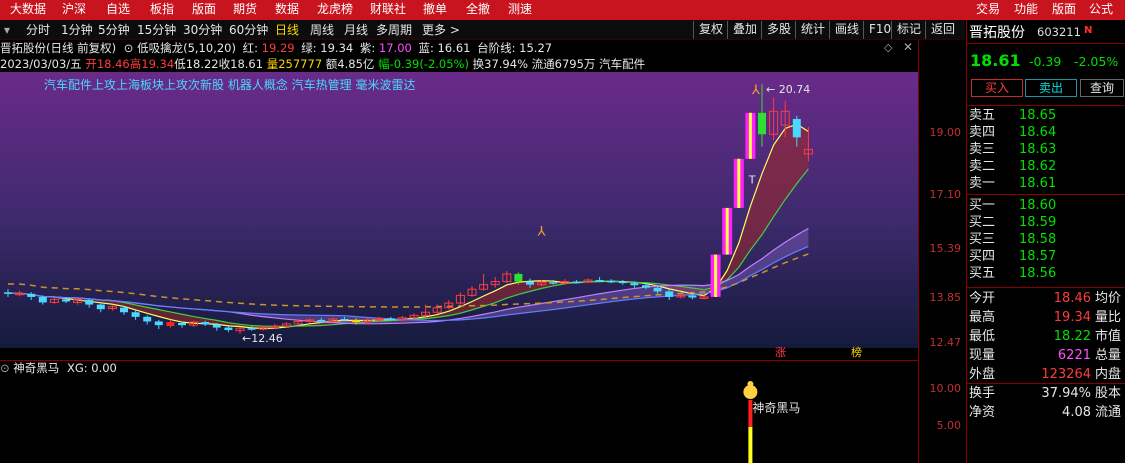 The height and width of the screenshot is (463, 1125). What do you see at coordinates (1046, 43) in the screenshot?
I see `divider` at bounding box center [1046, 43].